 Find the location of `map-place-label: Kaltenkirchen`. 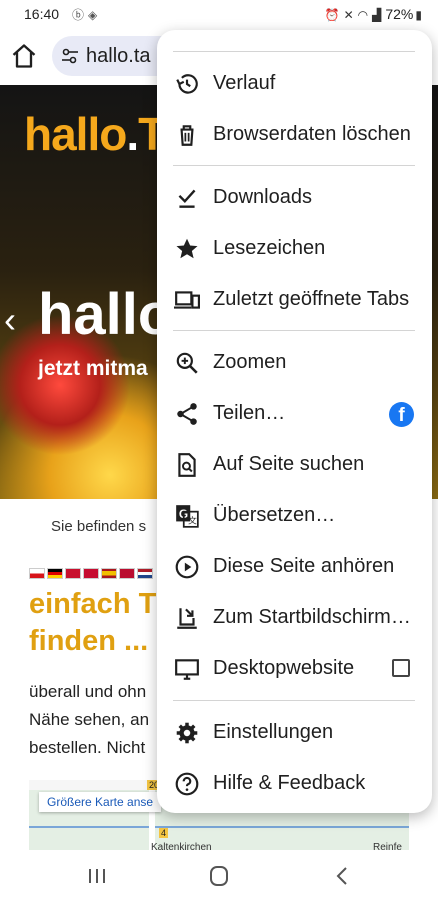

map-place-label: Kaltenkirchen is located at coordinates (181, 846).